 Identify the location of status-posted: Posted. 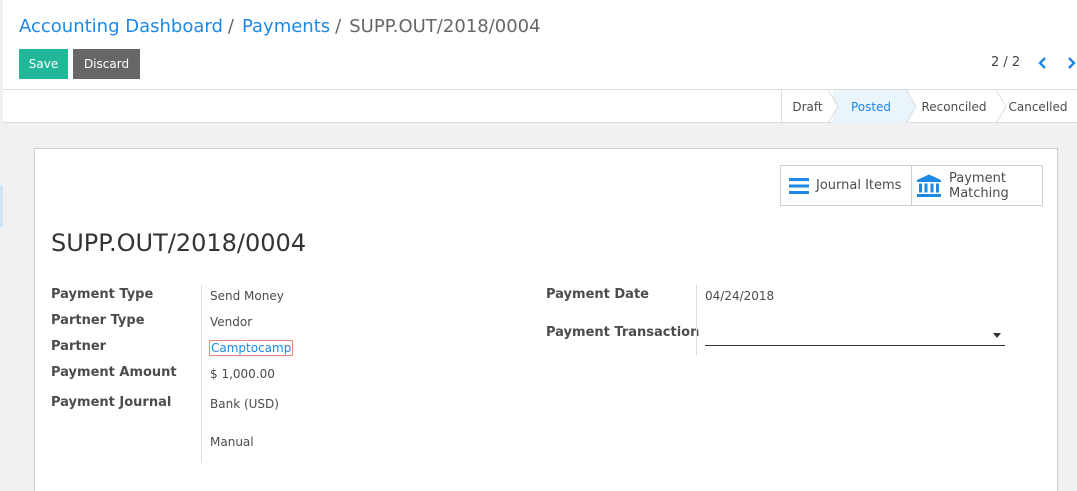
(871, 106).